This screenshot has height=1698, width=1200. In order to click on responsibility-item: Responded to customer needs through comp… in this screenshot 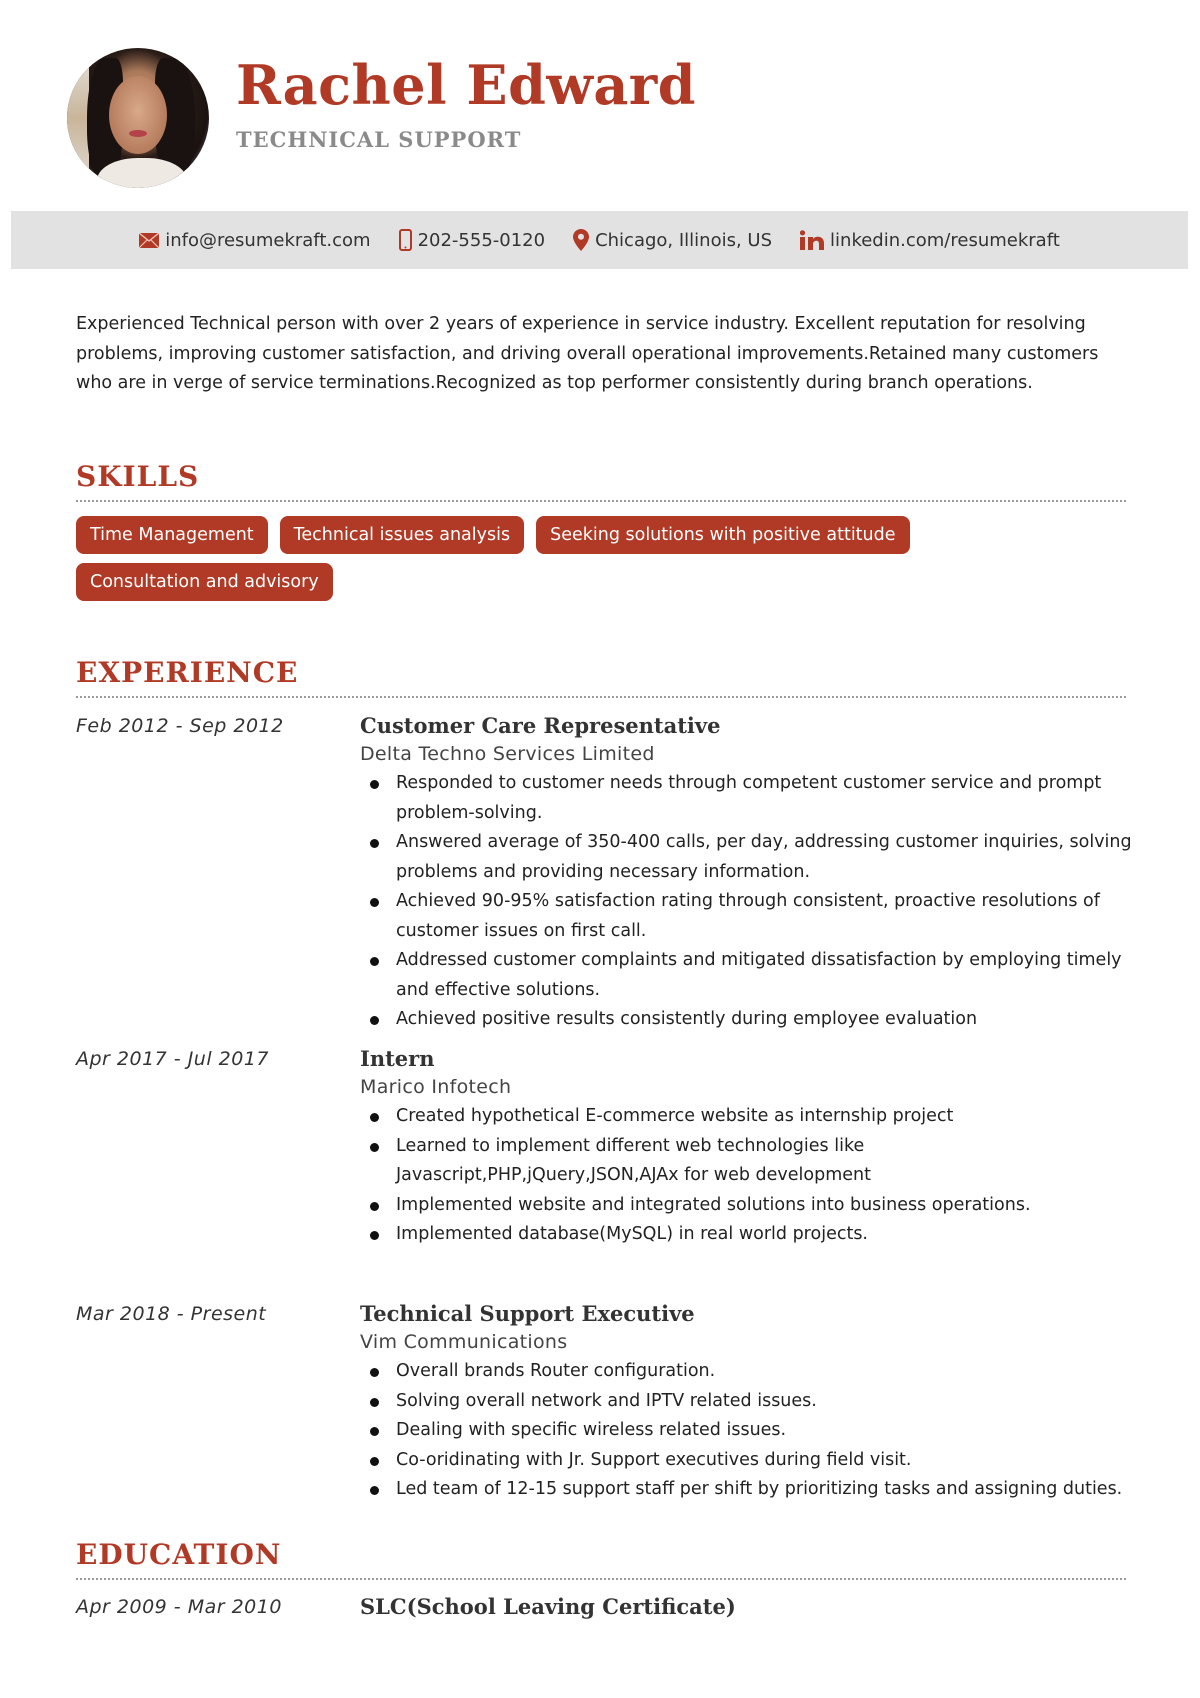, I will do `click(750, 798)`.